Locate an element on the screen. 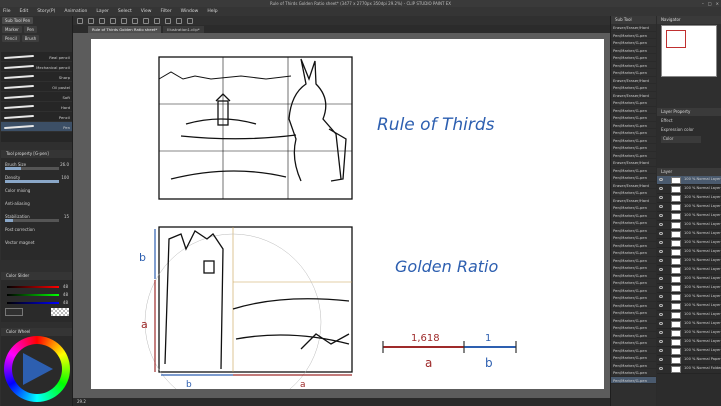 This screenshot has height=406, width=721. menu-help: Help is located at coordinates (212, 11).